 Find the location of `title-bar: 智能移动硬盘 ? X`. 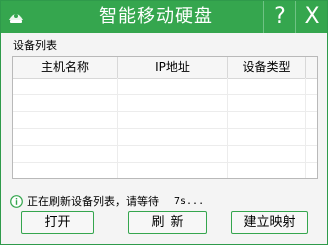

title-bar: 智能移动硬盘 ? X is located at coordinates (164, 17).